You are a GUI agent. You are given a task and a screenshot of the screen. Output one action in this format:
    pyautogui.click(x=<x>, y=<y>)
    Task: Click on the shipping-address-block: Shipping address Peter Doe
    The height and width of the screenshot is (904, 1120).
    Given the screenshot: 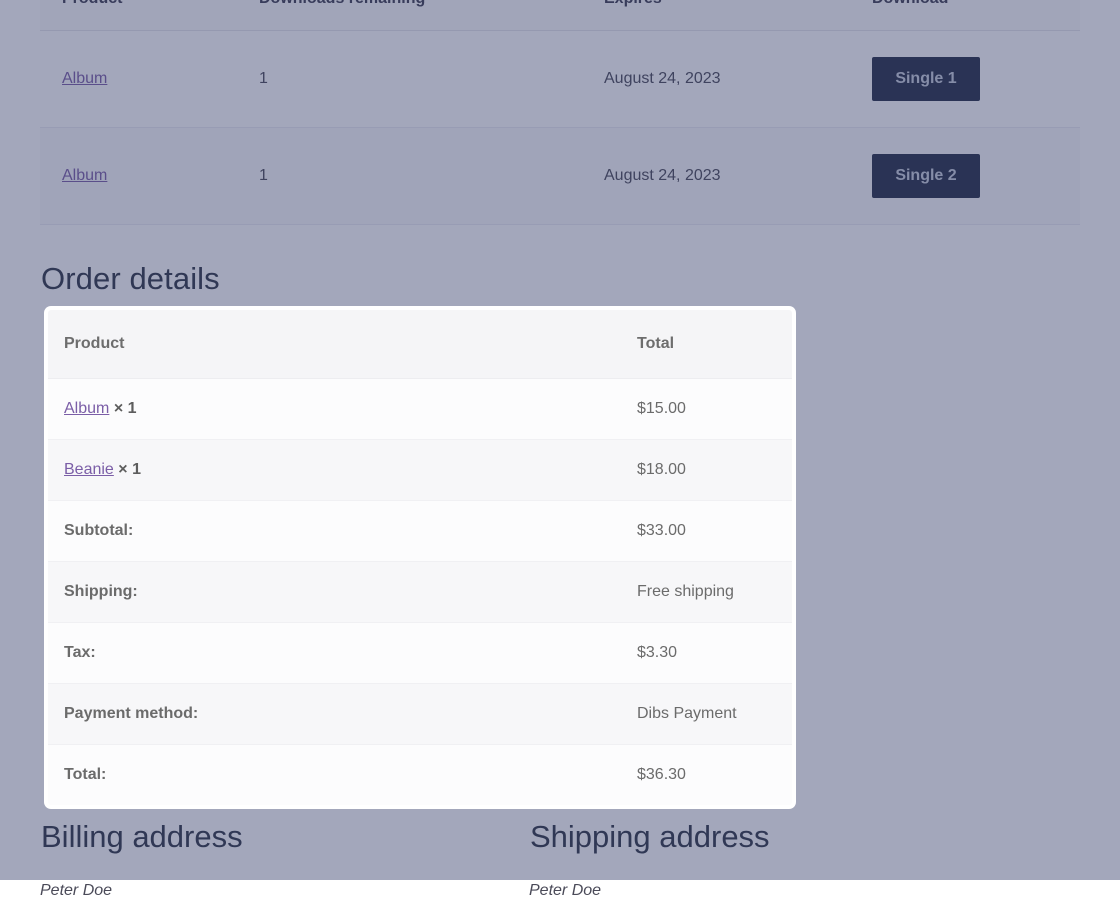 What is the action you would take?
    pyautogui.click(x=773, y=861)
    